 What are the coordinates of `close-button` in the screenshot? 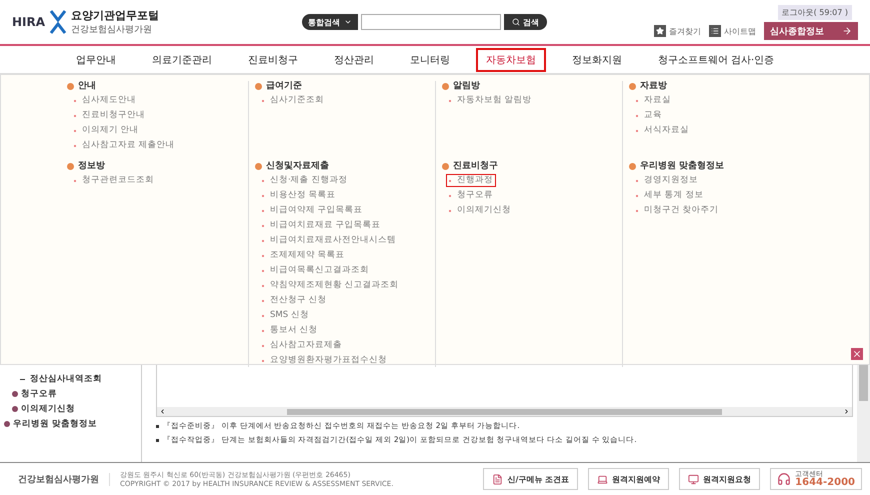 It's located at (857, 354).